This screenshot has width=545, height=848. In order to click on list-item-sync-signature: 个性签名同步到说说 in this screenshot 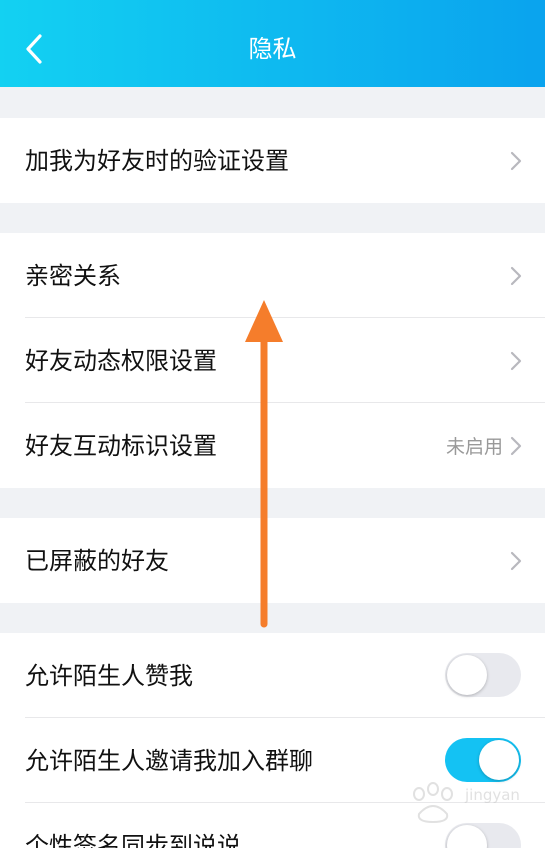, I will do `click(272, 825)`.